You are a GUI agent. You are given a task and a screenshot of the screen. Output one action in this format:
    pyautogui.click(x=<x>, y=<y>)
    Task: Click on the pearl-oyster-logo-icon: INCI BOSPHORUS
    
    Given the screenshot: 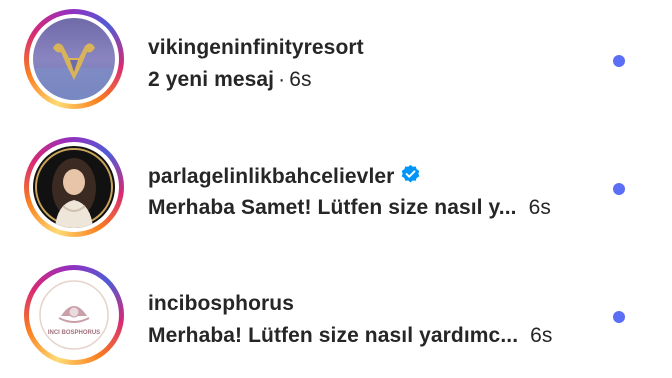 What is the action you would take?
    pyautogui.click(x=74, y=315)
    